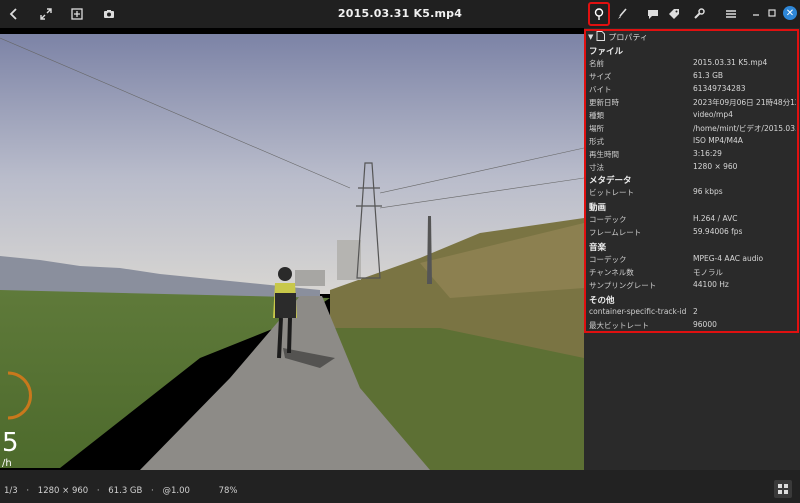 Image resolution: width=800 pixels, height=503 pixels. Describe the element at coordinates (619, 325) in the screenshot. I see `property-key: 最大ビットレート` at that location.